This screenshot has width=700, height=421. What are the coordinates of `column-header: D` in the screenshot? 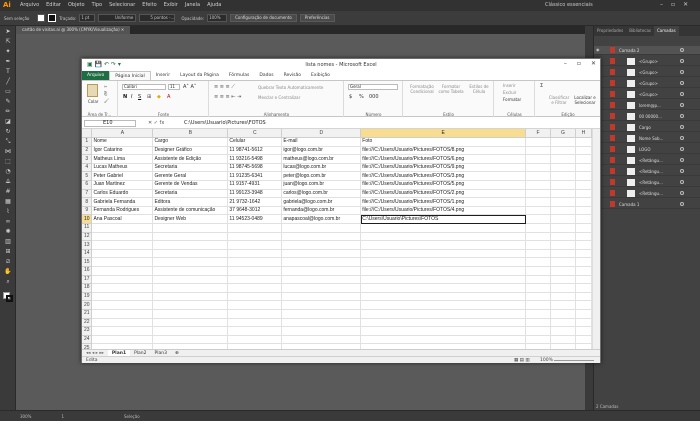 It's located at (321, 134).